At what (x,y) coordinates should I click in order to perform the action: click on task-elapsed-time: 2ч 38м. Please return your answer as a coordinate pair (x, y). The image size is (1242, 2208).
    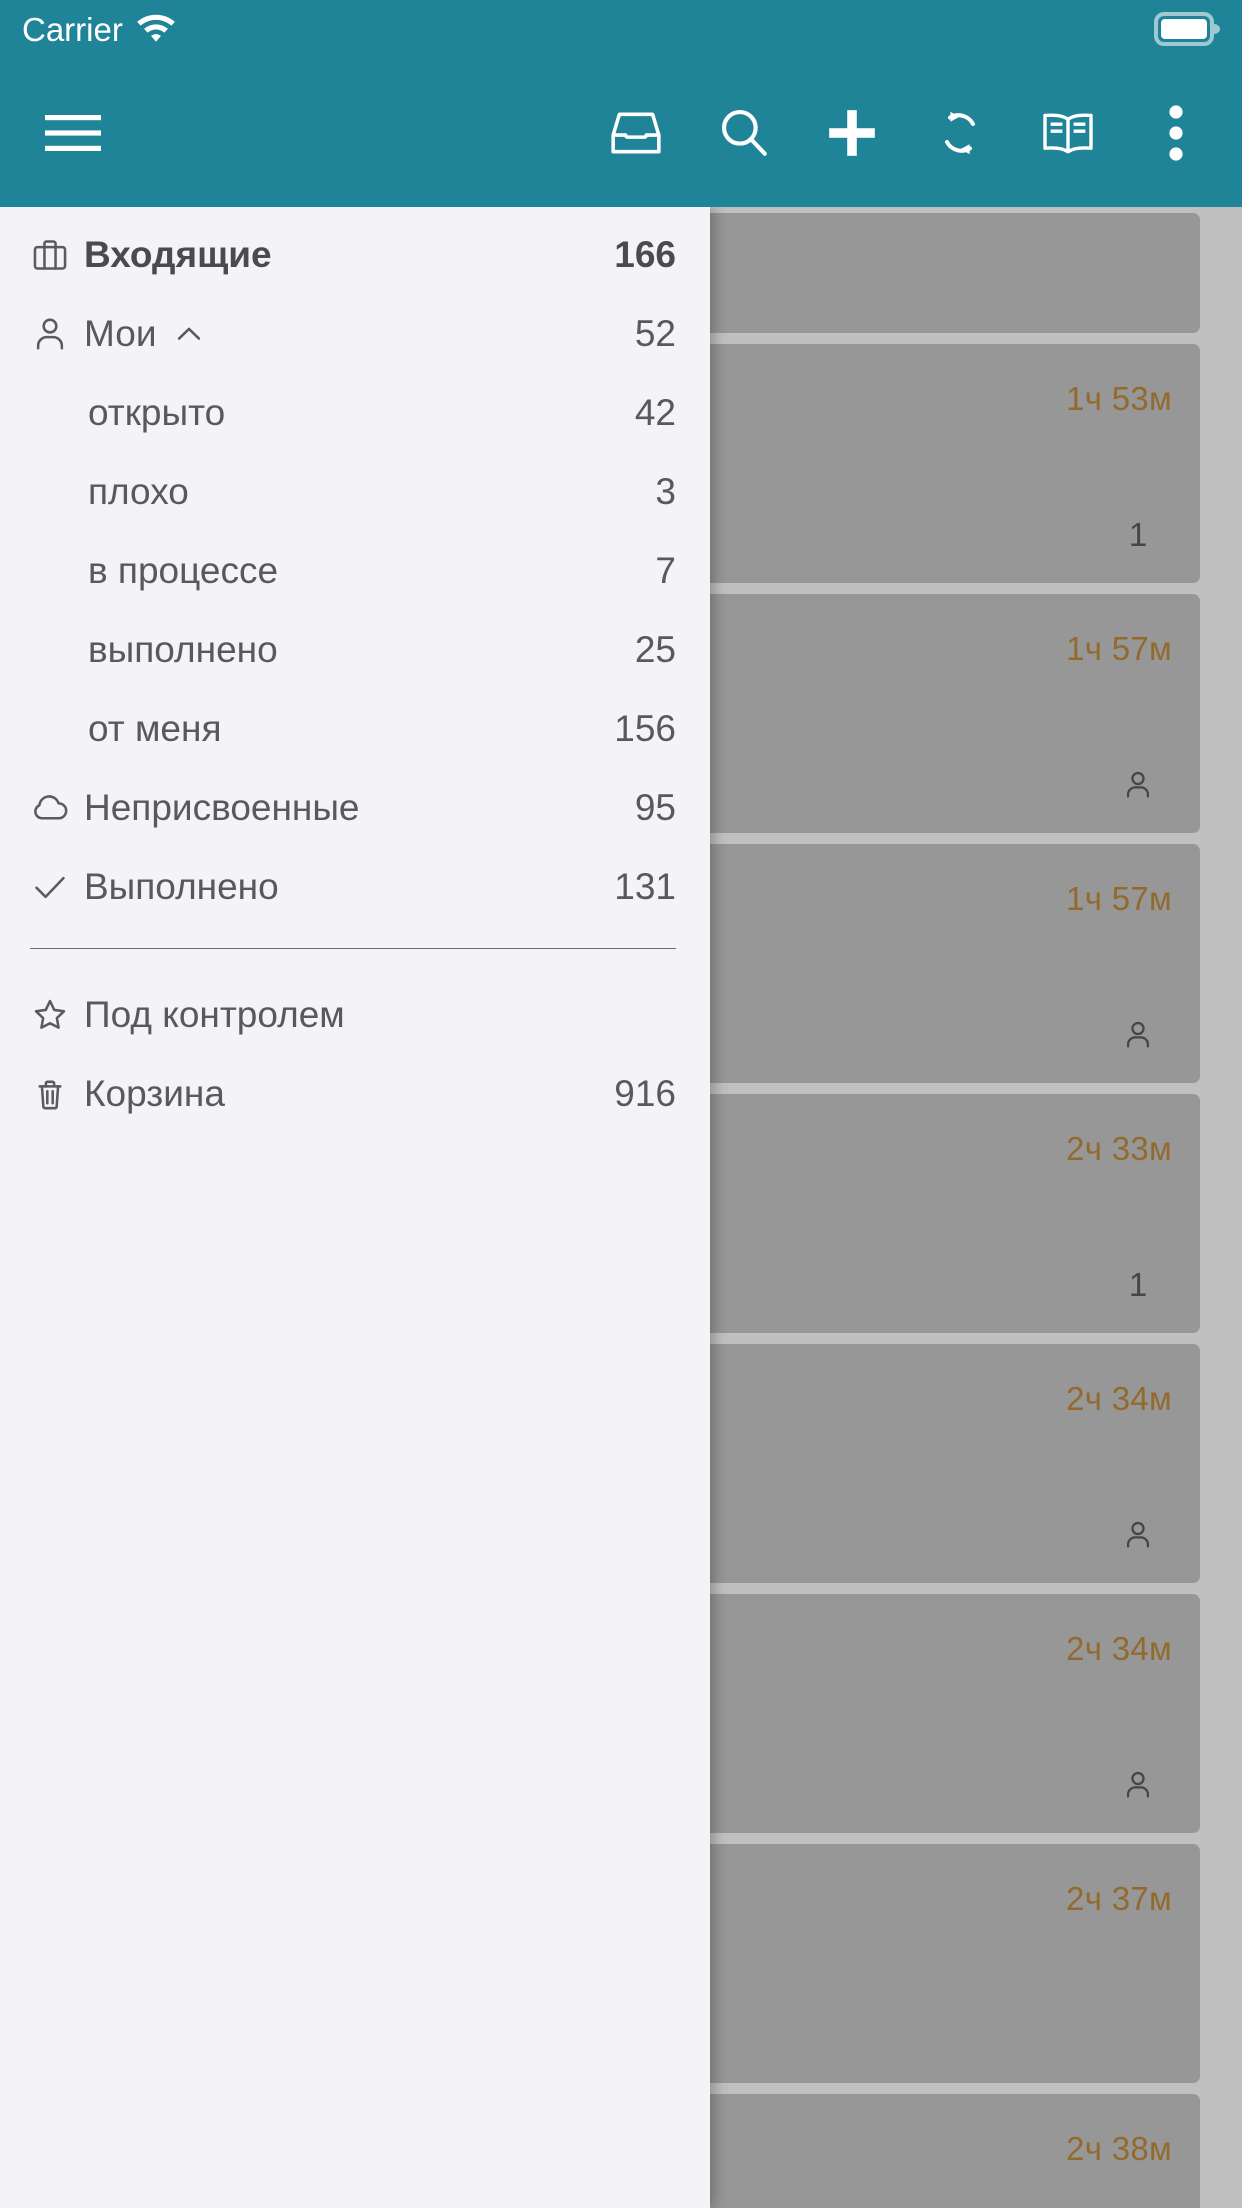
    Looking at the image, I should click on (1119, 2148).